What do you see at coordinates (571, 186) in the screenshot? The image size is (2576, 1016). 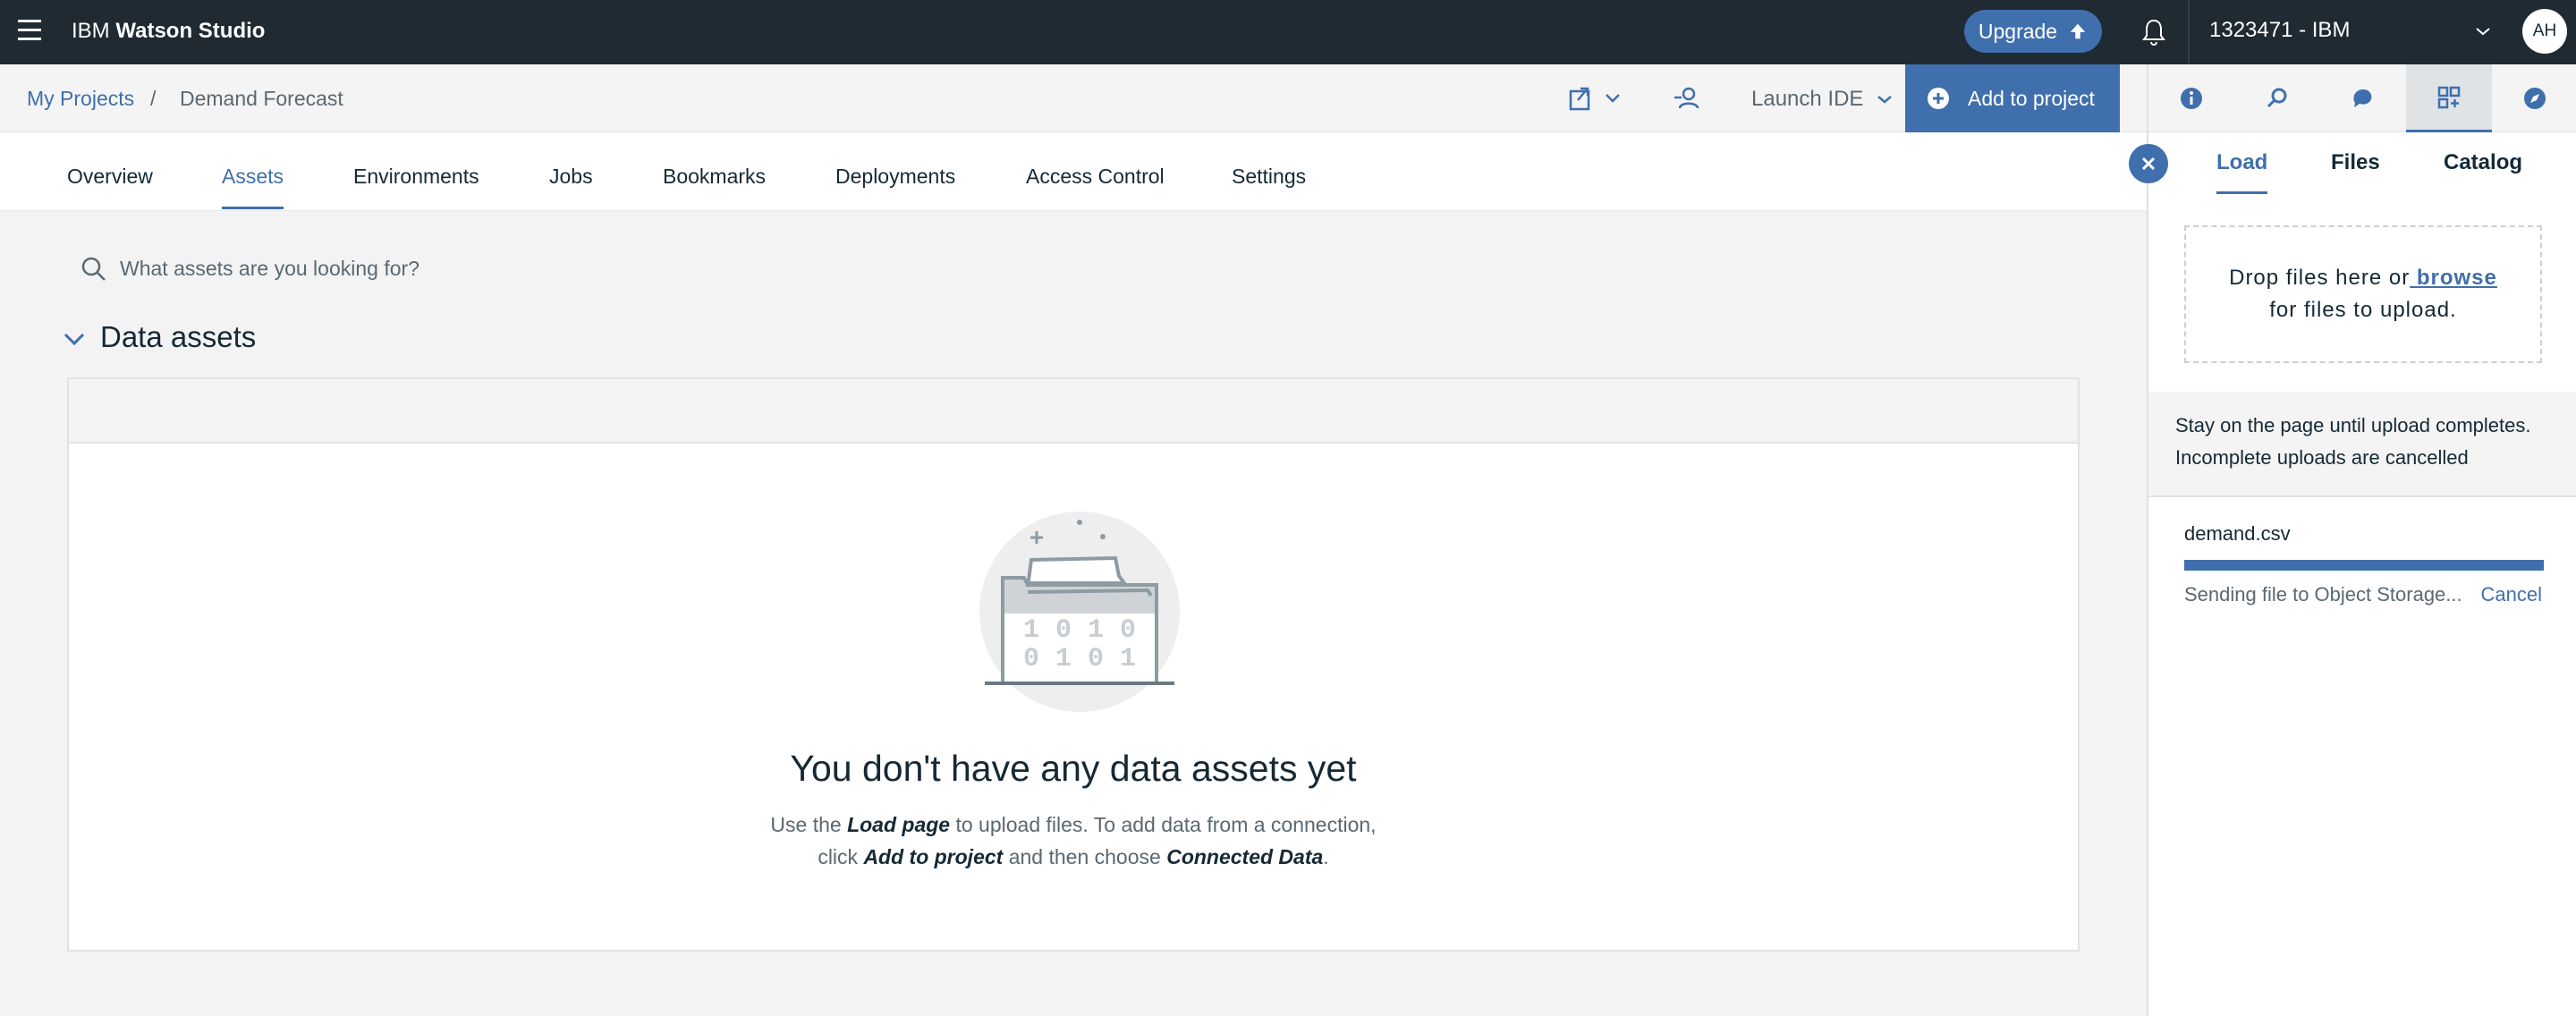 I see `tab-jobs: Jobs` at bounding box center [571, 186].